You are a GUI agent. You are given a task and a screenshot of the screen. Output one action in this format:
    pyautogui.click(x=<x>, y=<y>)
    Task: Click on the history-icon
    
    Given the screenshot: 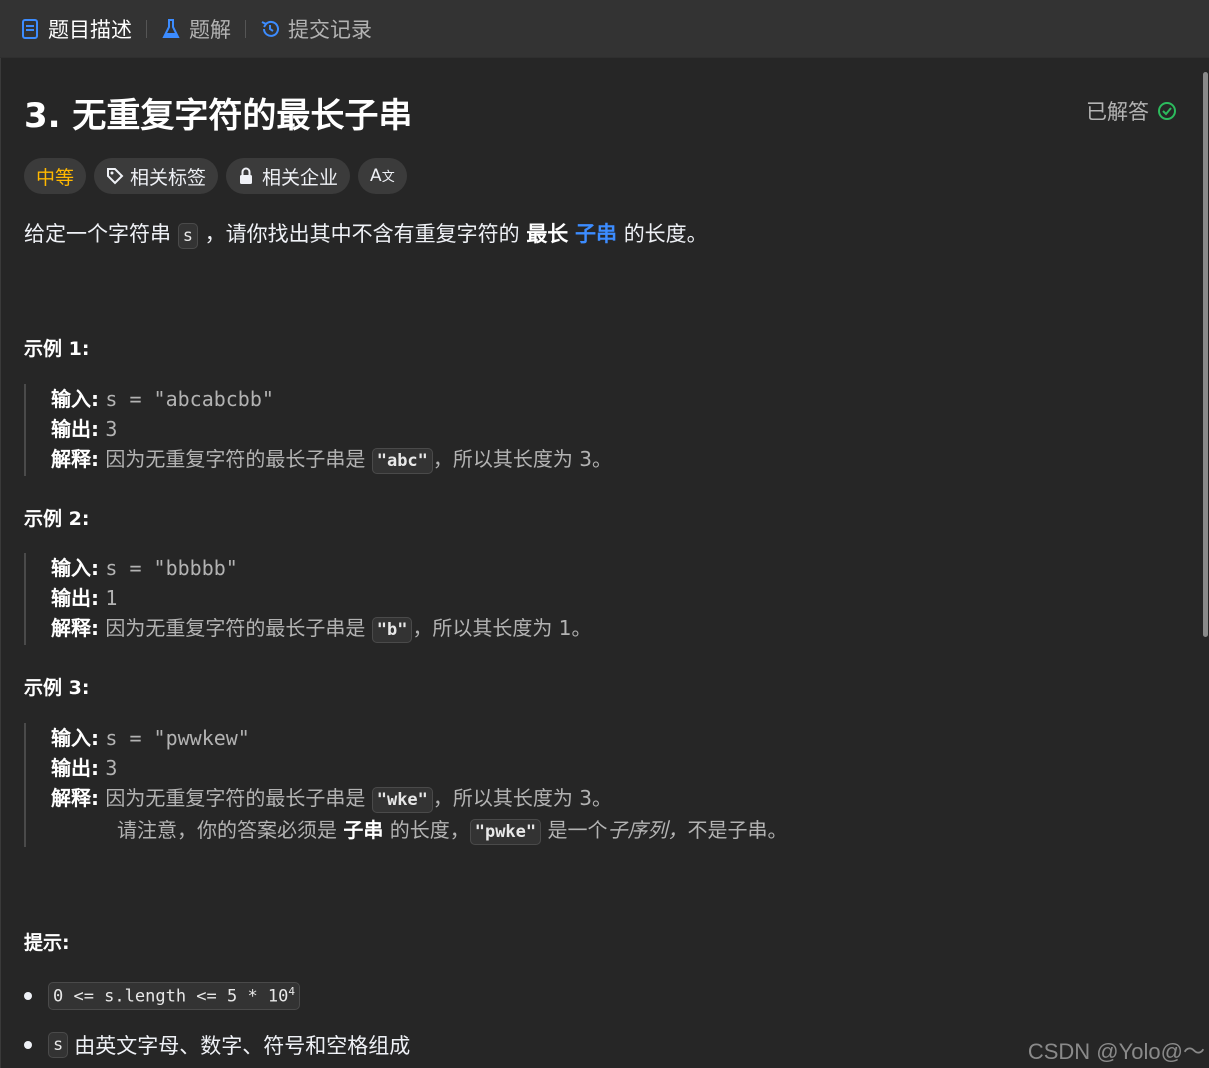 What is the action you would take?
    pyautogui.click(x=270, y=29)
    